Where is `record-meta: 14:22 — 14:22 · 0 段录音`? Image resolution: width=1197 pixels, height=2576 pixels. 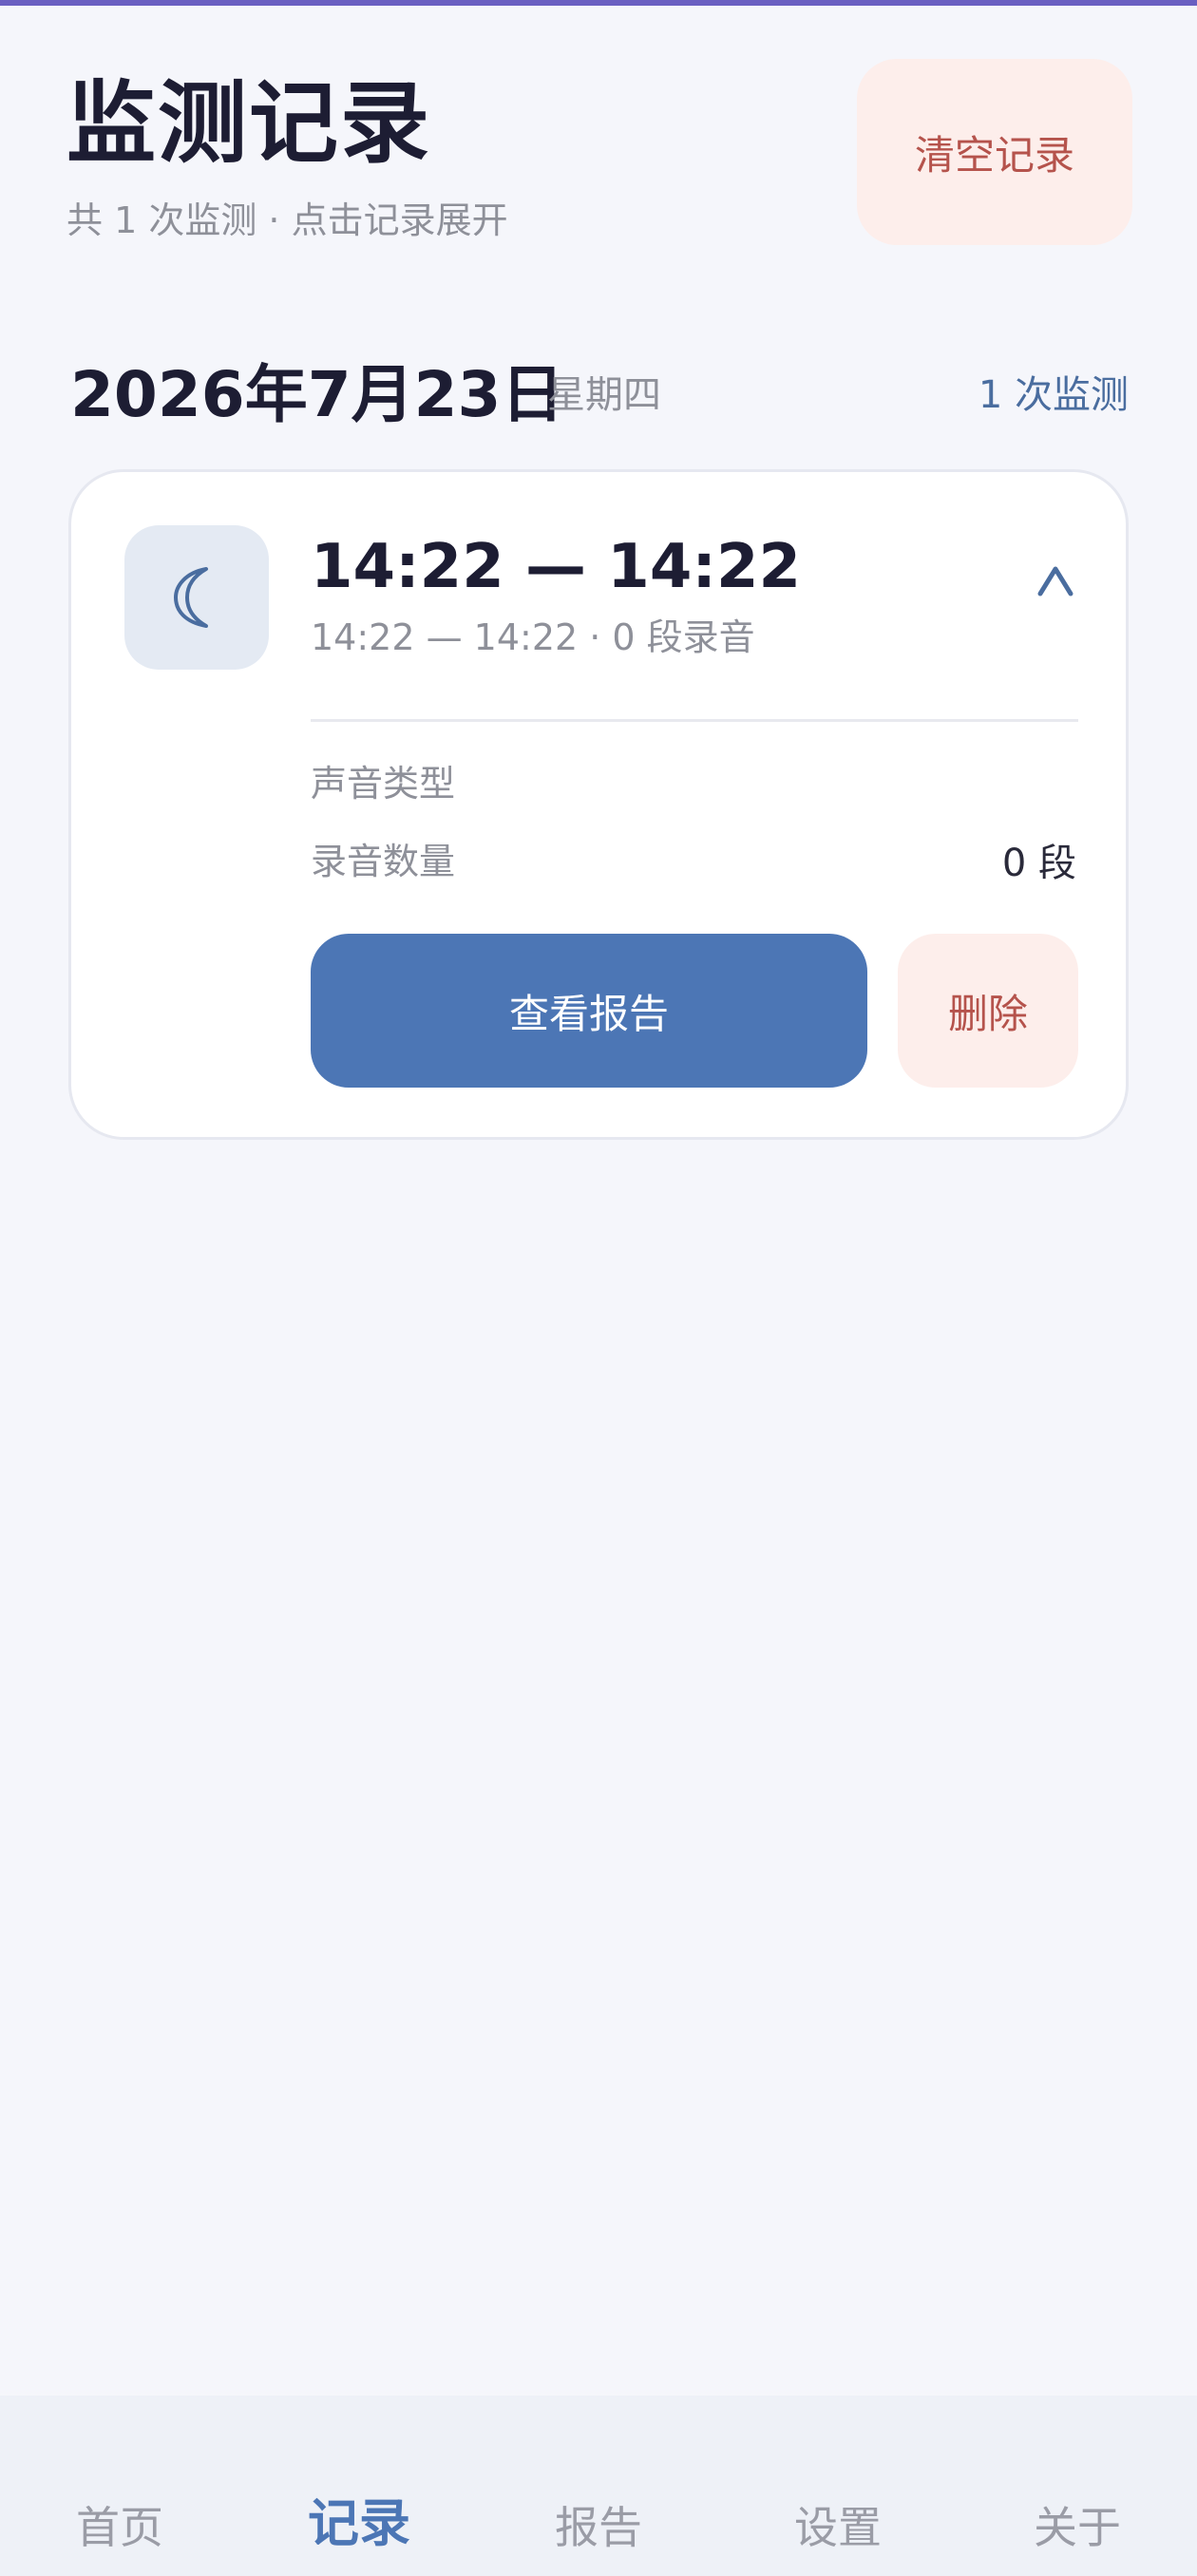
record-meta: 14:22 — 14:22 · 0 段录音 is located at coordinates (533, 637).